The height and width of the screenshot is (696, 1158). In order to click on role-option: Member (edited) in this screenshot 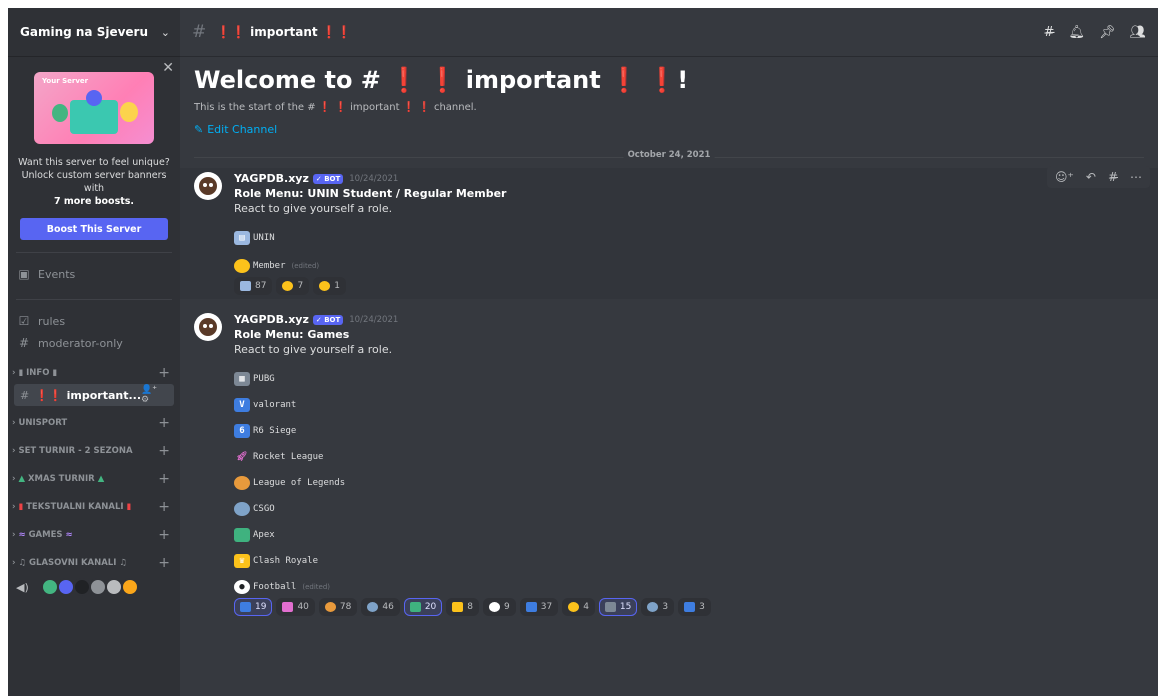, I will do `click(689, 266)`.